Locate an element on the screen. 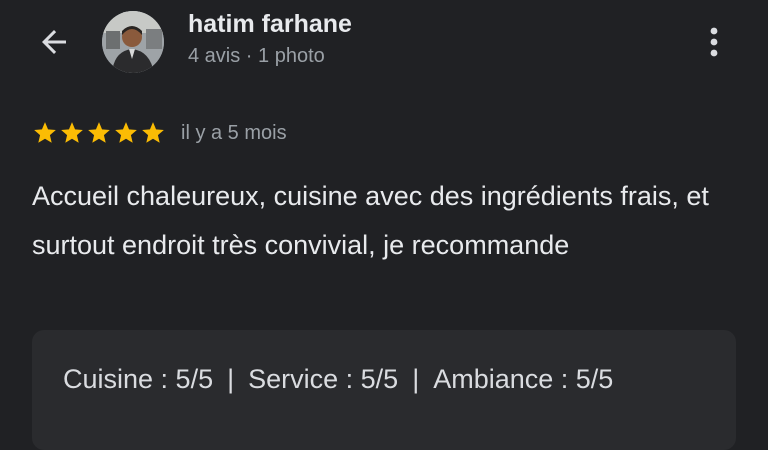 The image size is (768, 450). detail-service: Service : 5/5 is located at coordinates (323, 379).